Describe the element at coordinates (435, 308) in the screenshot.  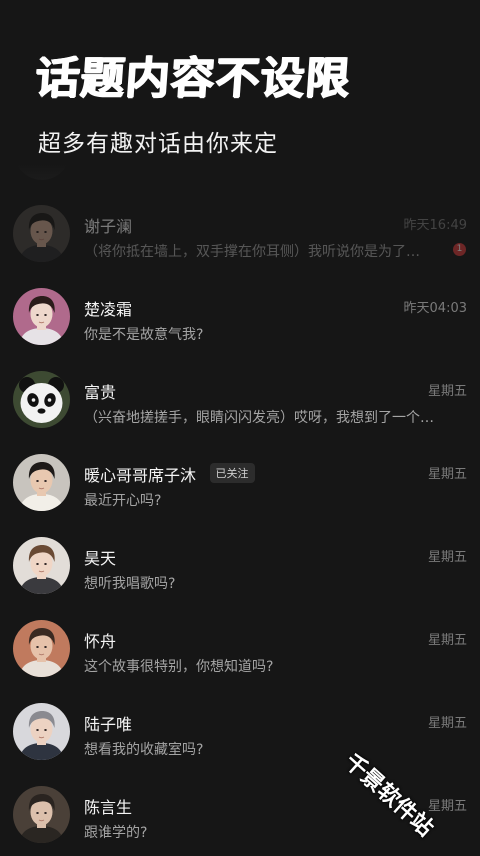
I see `chat-timestamp: 昨天04:03` at that location.